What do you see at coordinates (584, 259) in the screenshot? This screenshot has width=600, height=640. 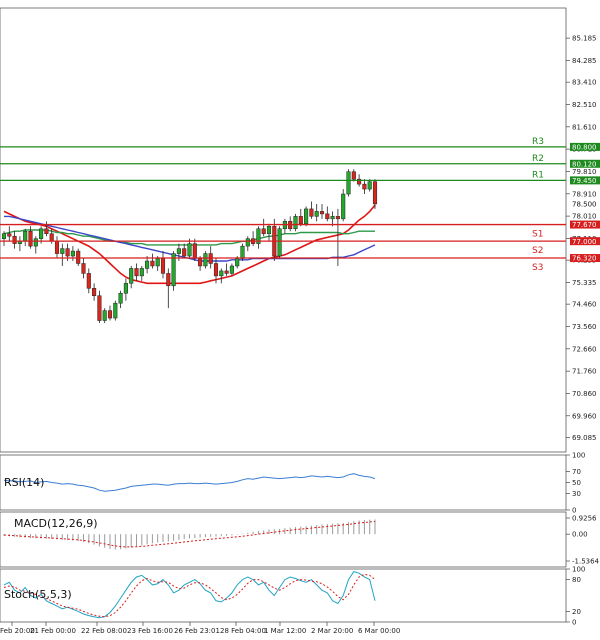 I see `level-price-label: 76.320` at bounding box center [584, 259].